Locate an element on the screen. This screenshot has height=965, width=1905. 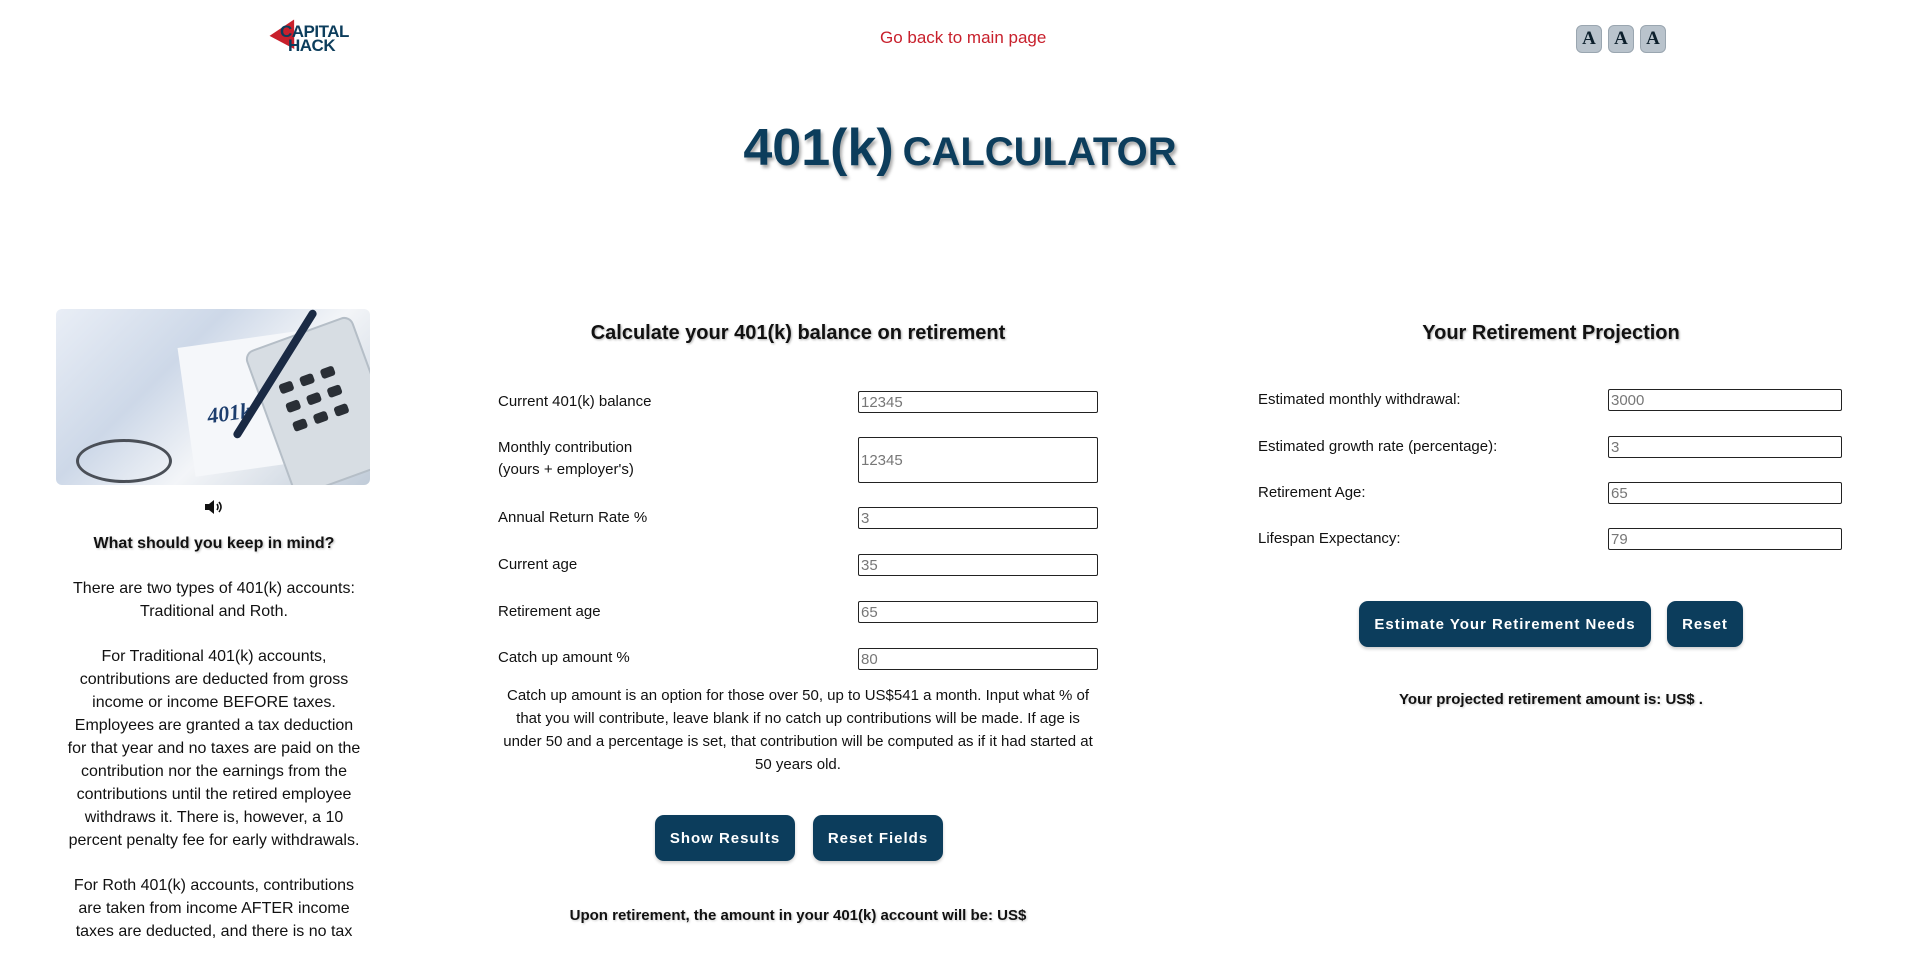
page-title-sub: CALCULATOR is located at coordinates (1039, 152).